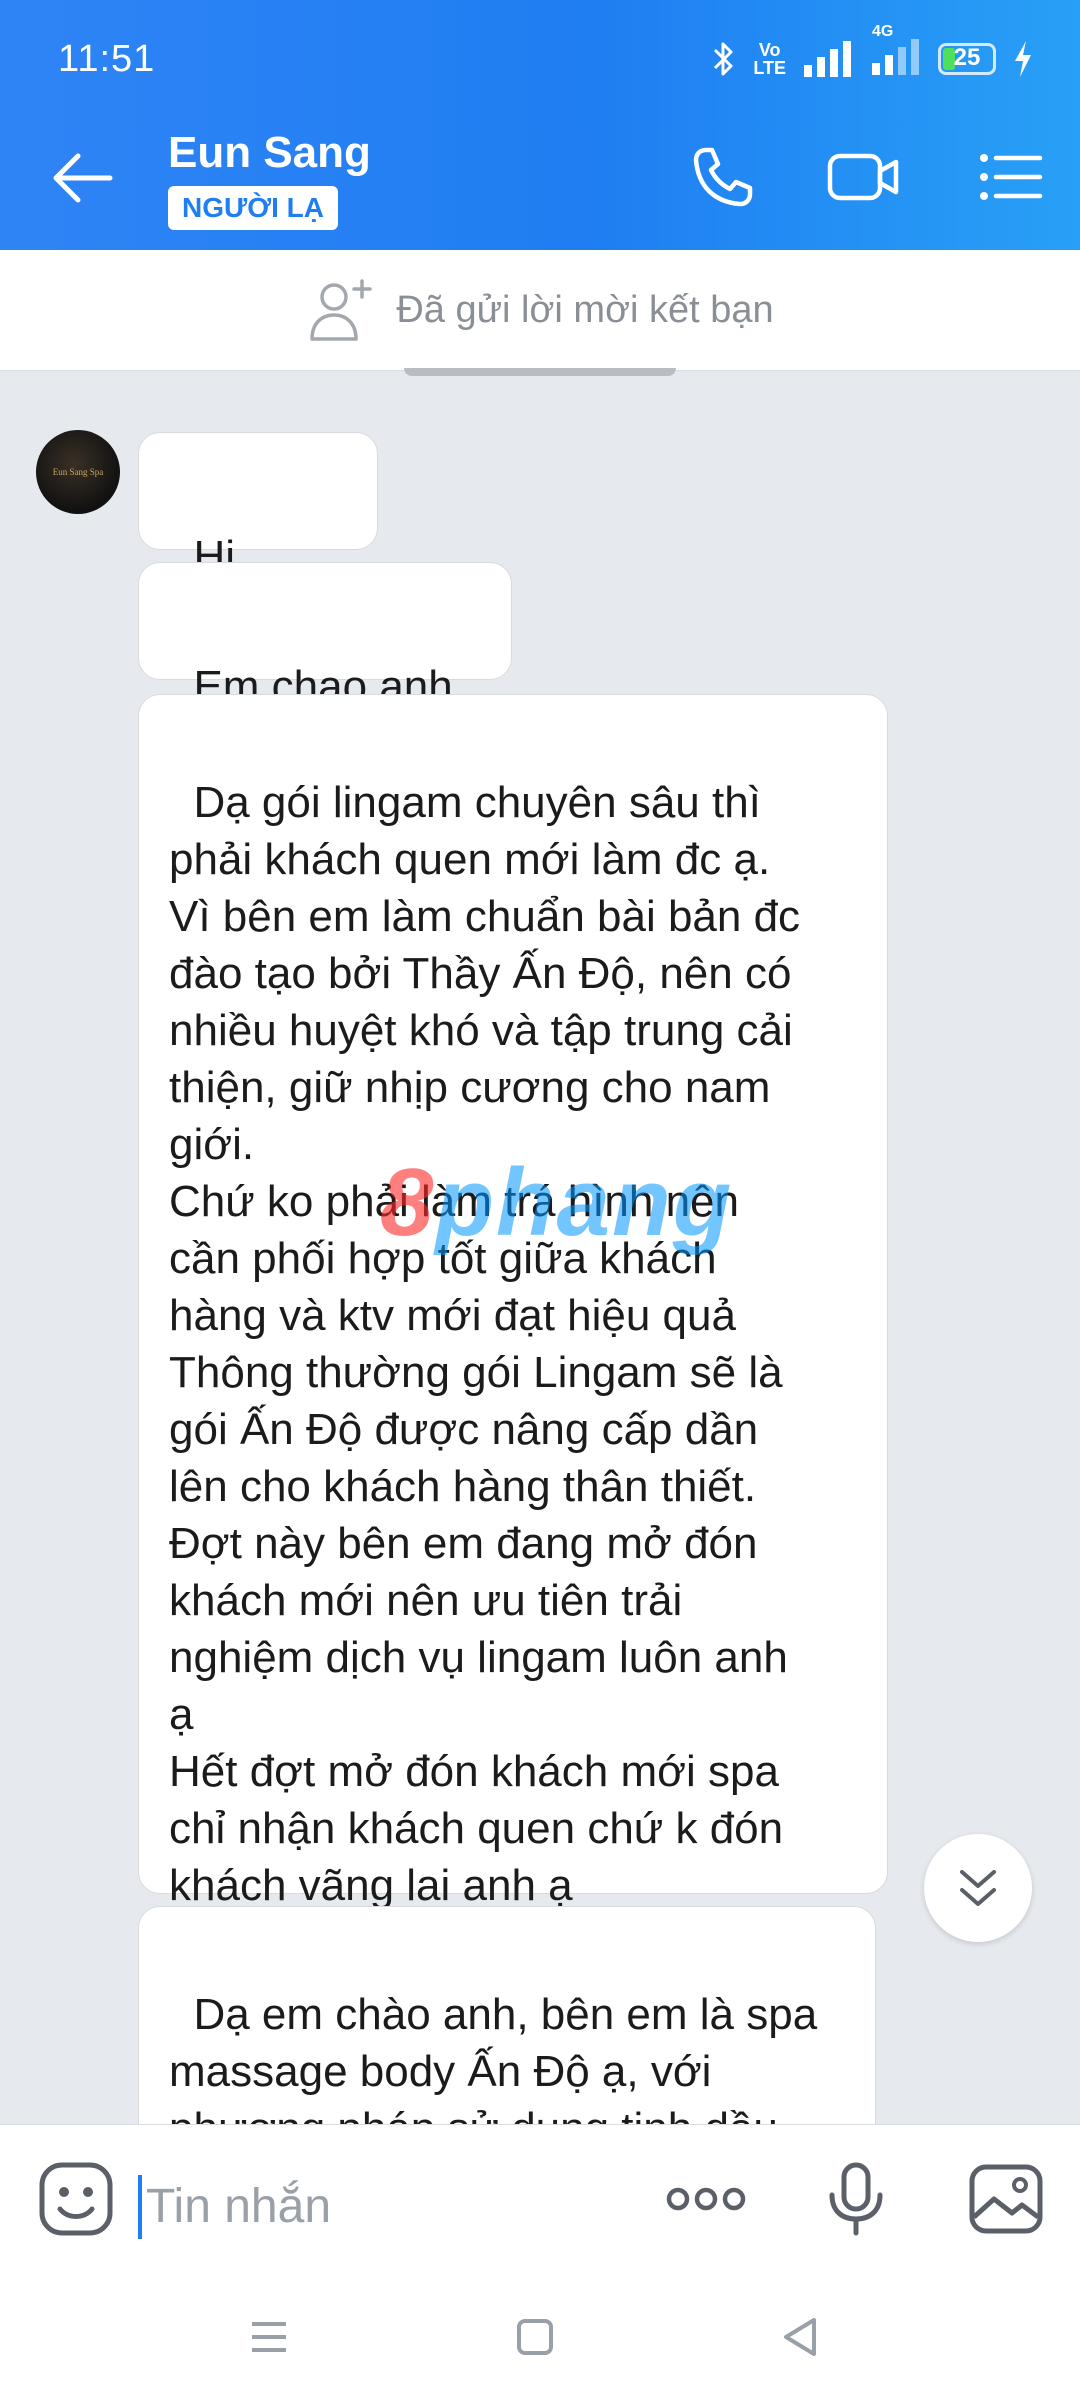 Image resolution: width=1080 pixels, height=2401 pixels. I want to click on video-call-icon, so click(864, 177).